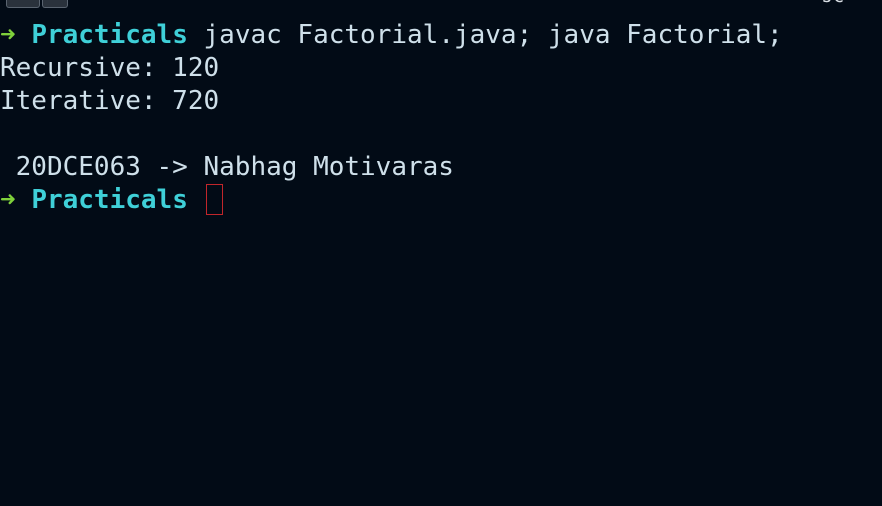  I want to click on output-line: Iterative: 720, so click(110, 101).